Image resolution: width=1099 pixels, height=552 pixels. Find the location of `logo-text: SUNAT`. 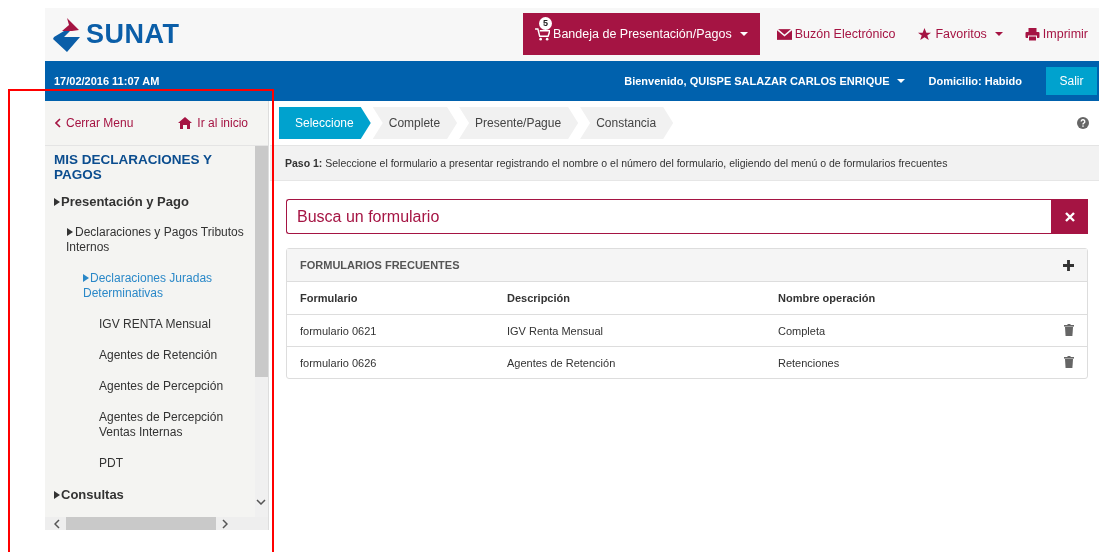

logo-text: SUNAT is located at coordinates (133, 34).